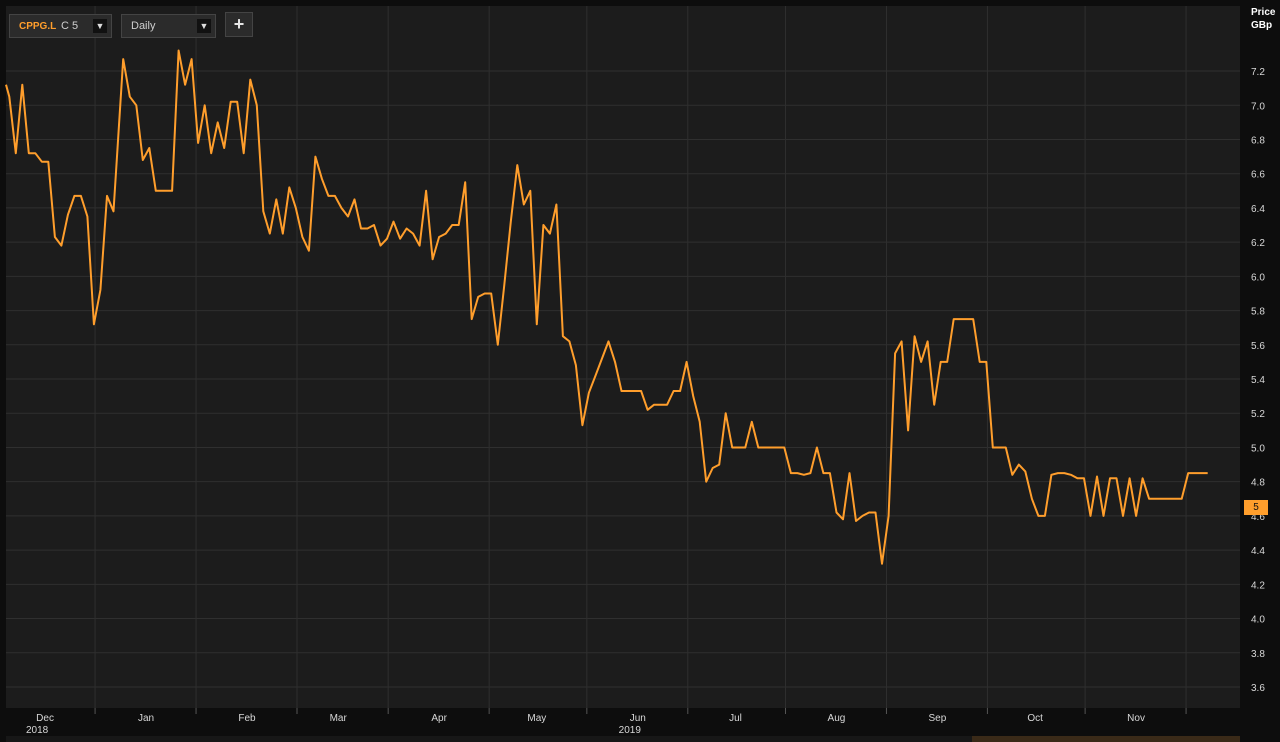 Image resolution: width=1280 pixels, height=742 pixels. Describe the element at coordinates (630, 730) in the screenshot. I see `x-year-label: 2019` at that location.